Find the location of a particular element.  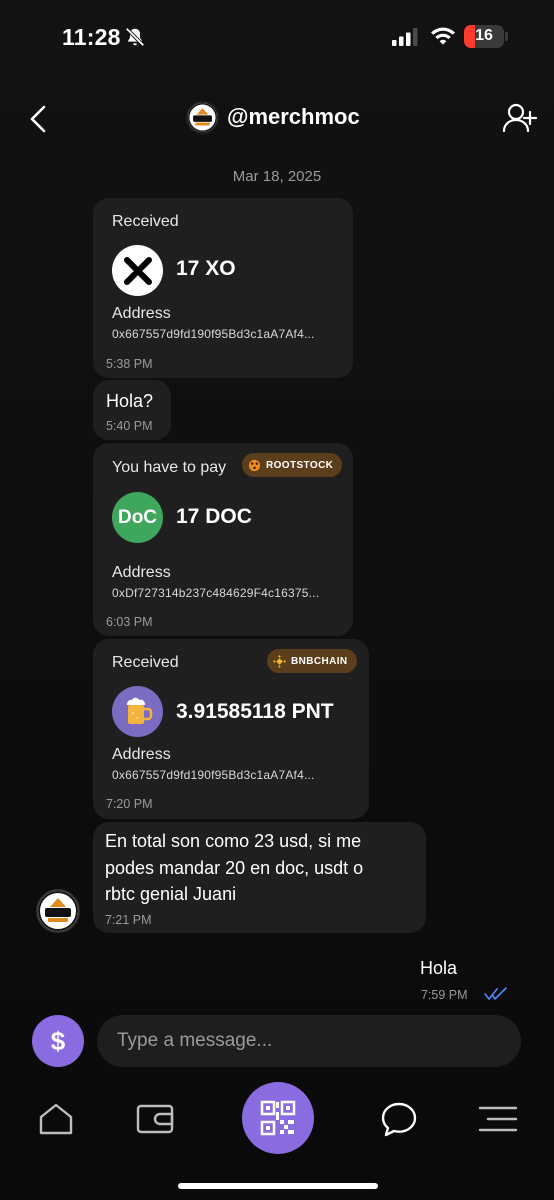

message-text-line-3: rbtc genial Juani is located at coordinates (171, 894).